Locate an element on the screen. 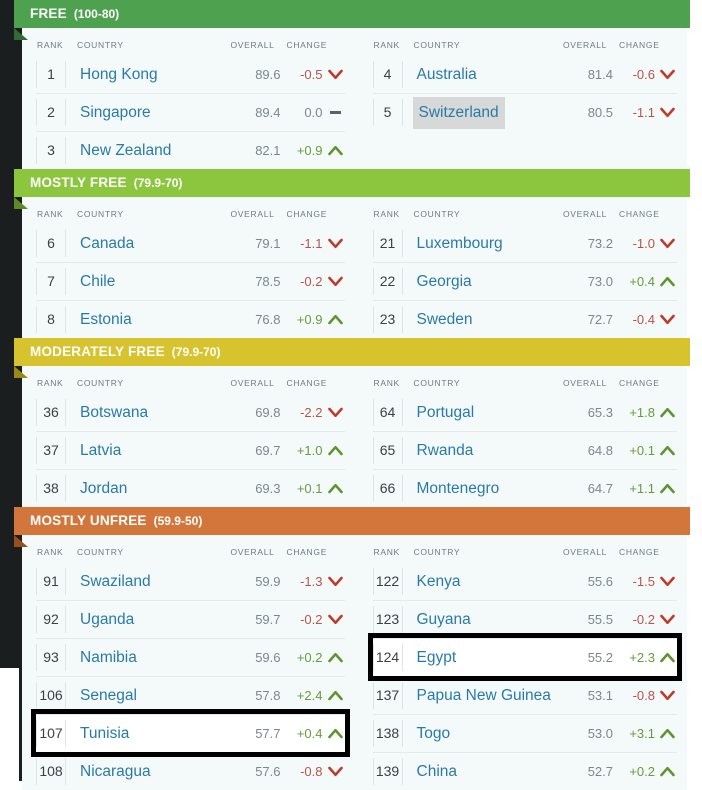  country-cell: Switzerland is located at coordinates (480, 112).